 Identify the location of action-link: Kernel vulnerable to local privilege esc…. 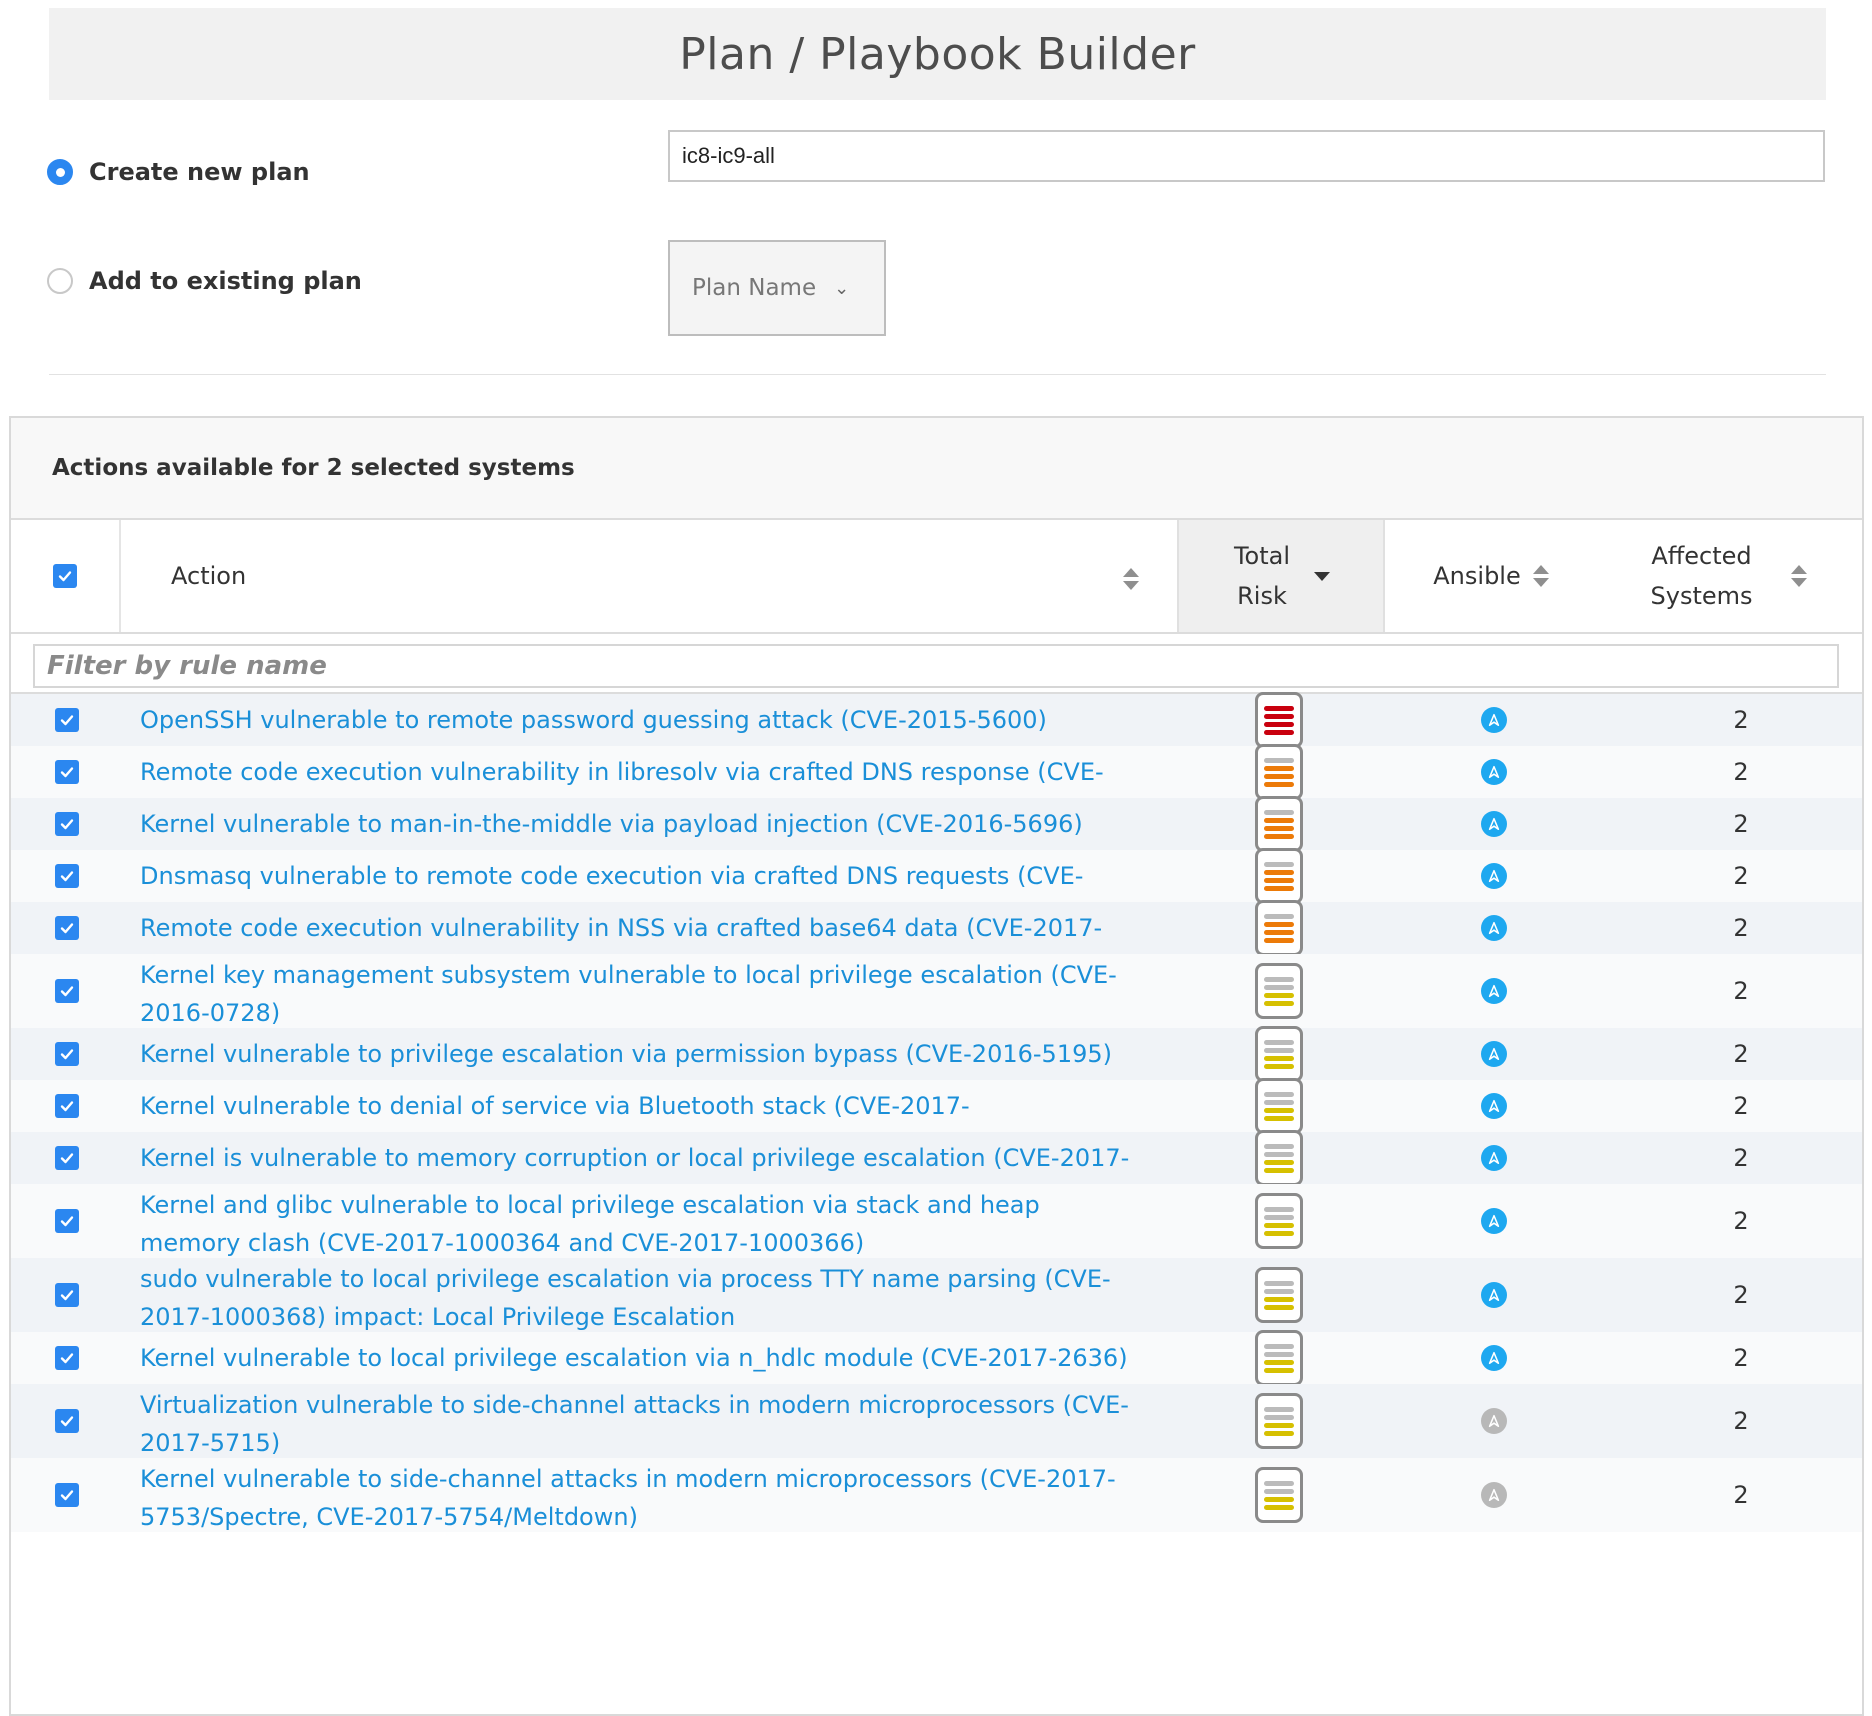
(640, 1358).